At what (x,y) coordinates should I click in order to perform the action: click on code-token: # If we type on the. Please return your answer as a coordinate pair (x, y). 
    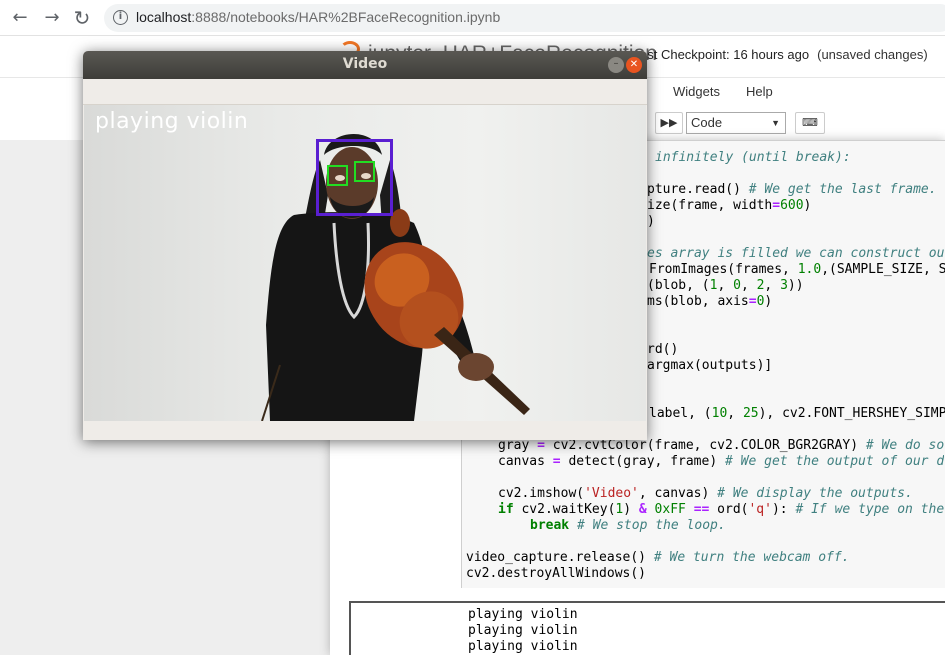
    Looking at the image, I should click on (870, 509).